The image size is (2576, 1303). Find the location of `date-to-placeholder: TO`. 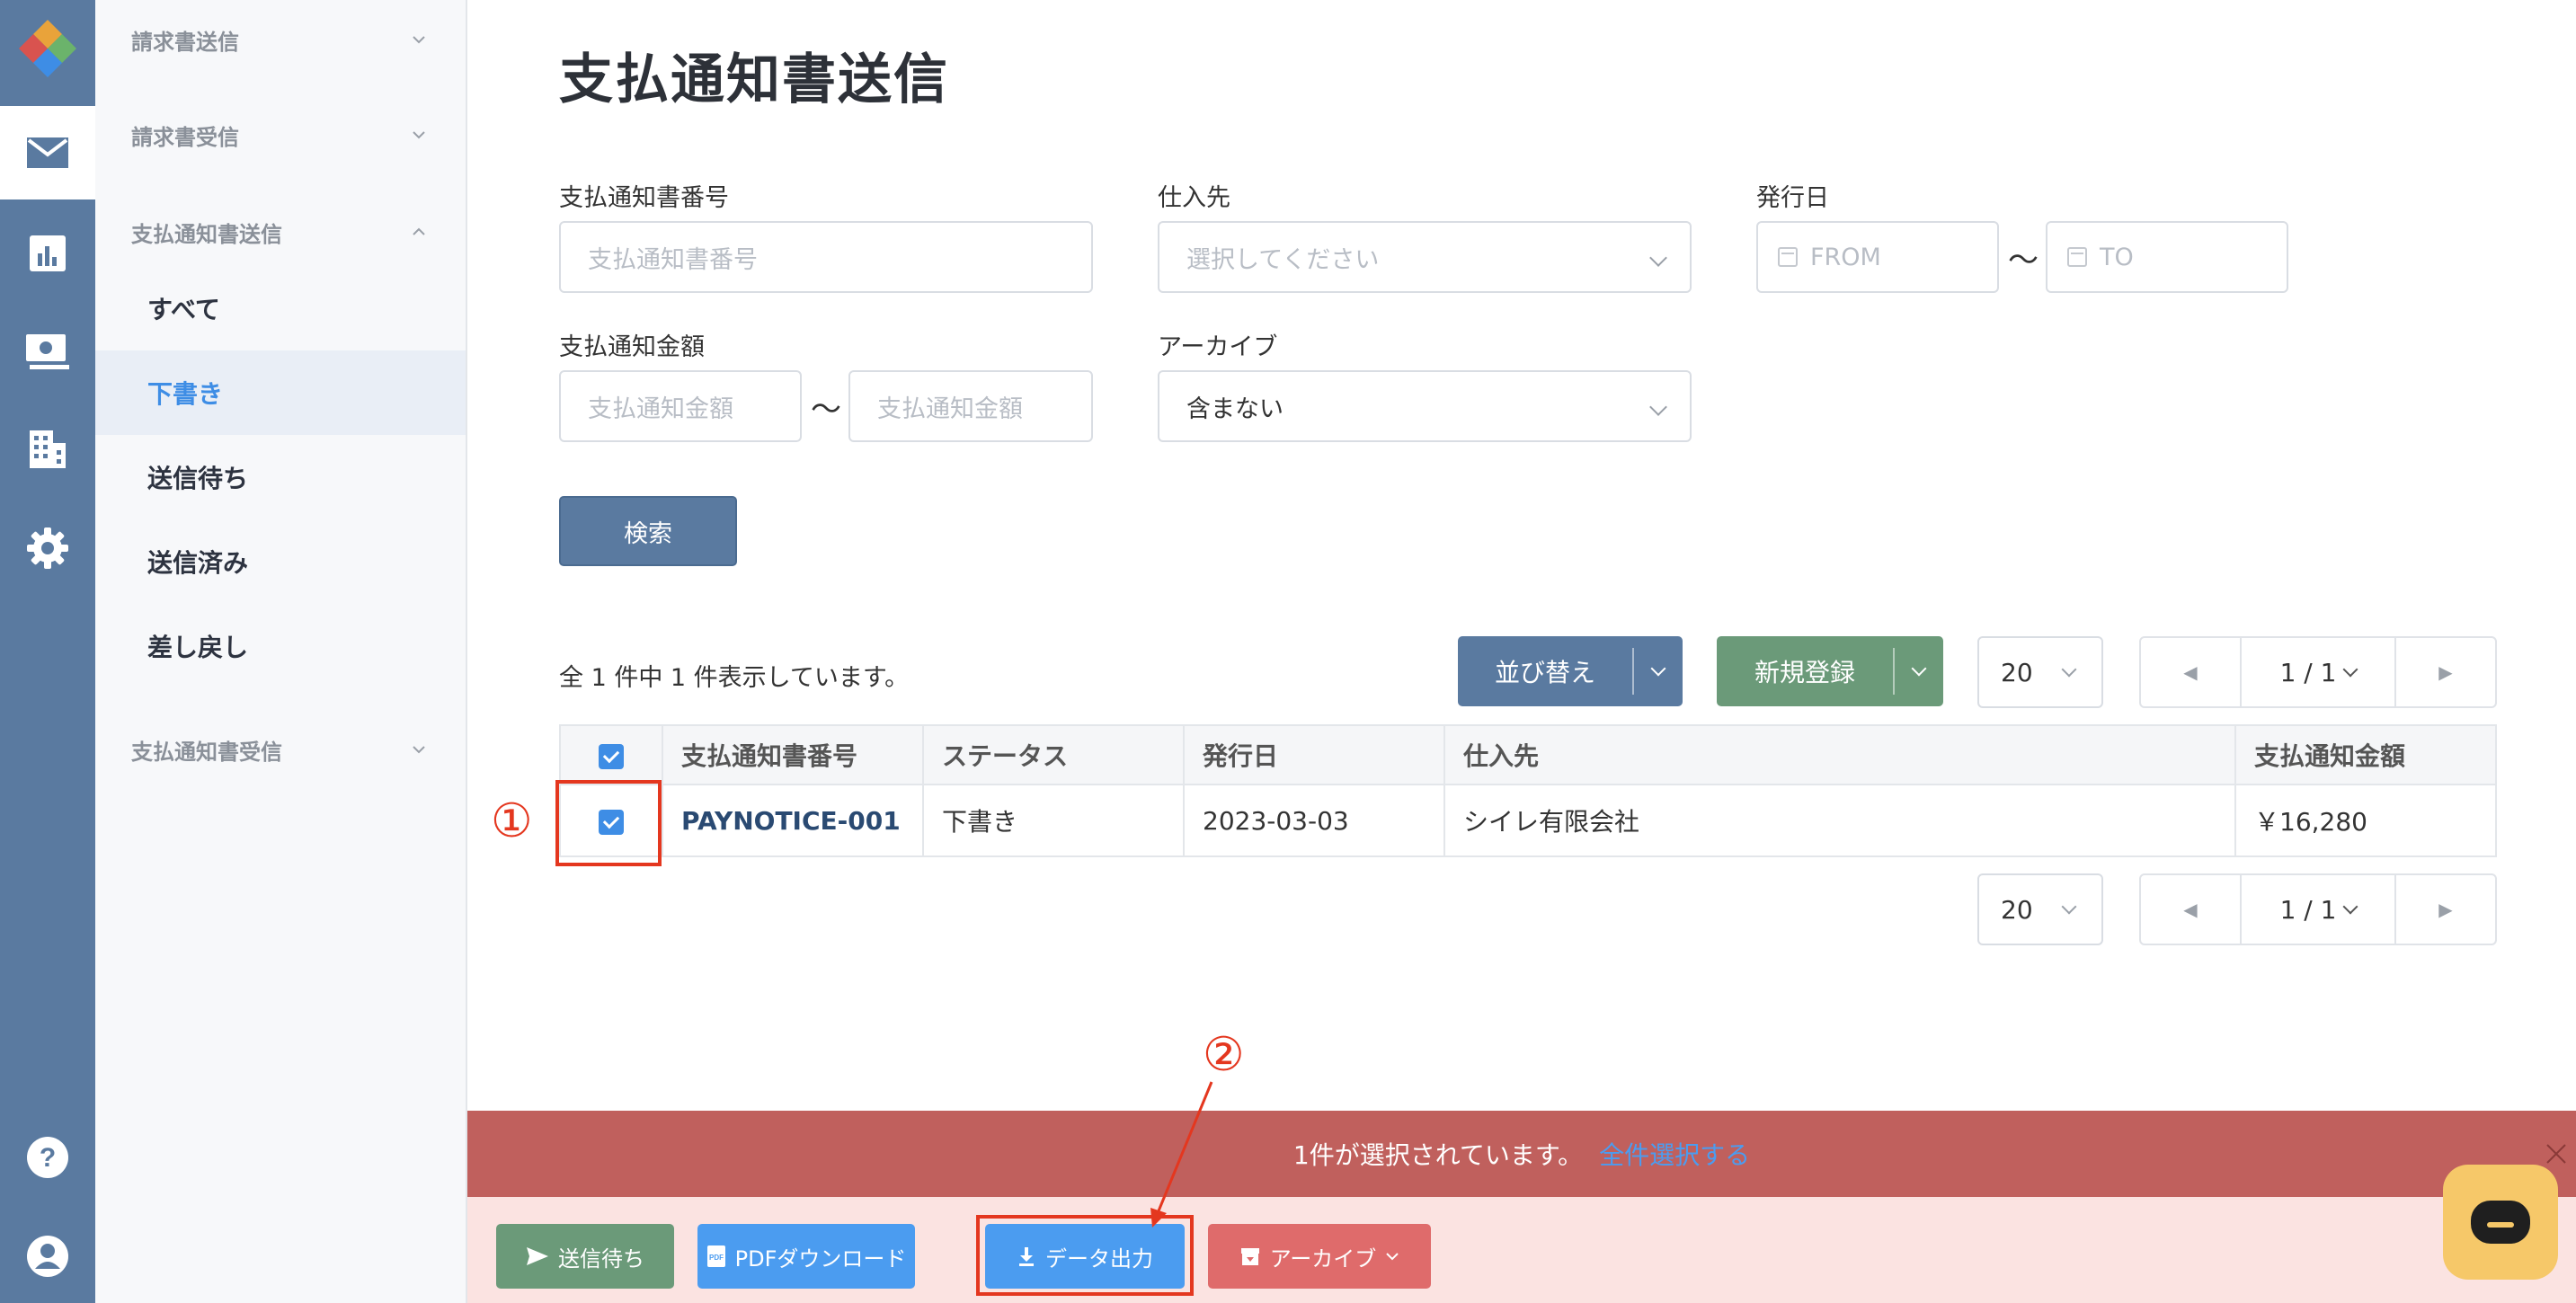

date-to-placeholder: TO is located at coordinates (2117, 257).